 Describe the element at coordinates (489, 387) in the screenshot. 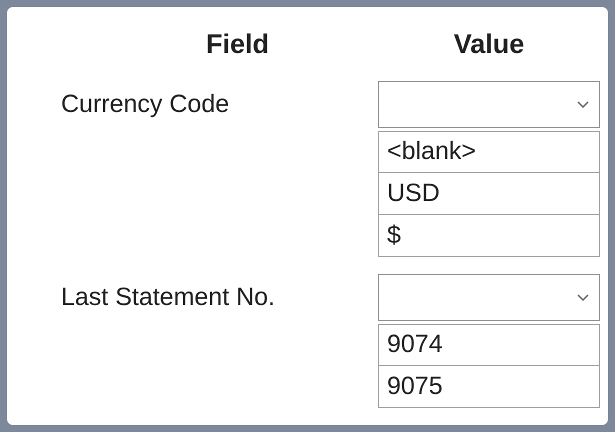

I see `dropdown-option: 9075` at that location.